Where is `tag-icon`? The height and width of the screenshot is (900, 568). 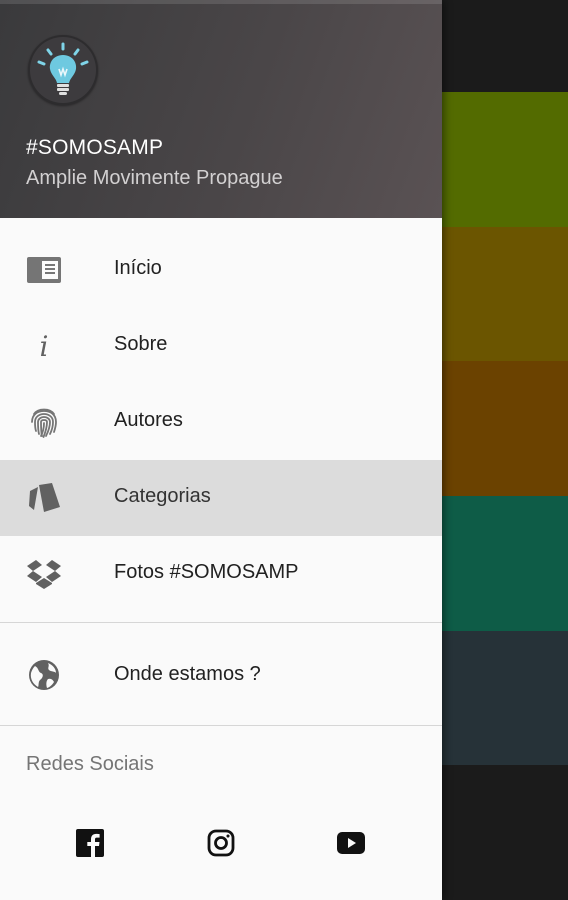 tag-icon is located at coordinates (44, 498).